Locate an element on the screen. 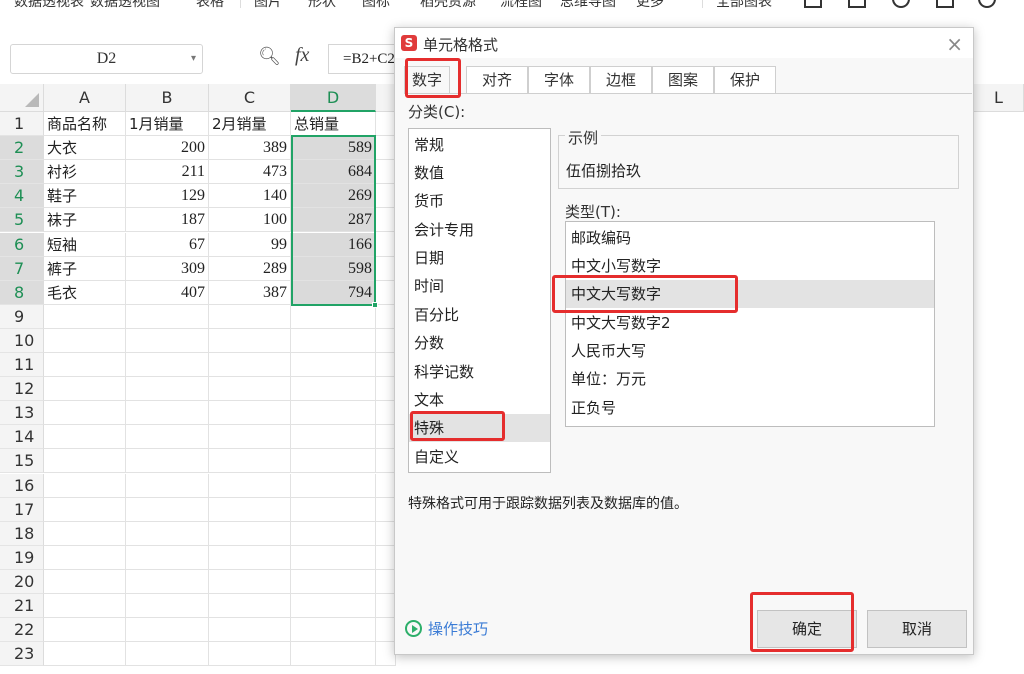 The height and width of the screenshot is (674, 1024). table-cell: 裤子 is located at coordinates (85, 268).